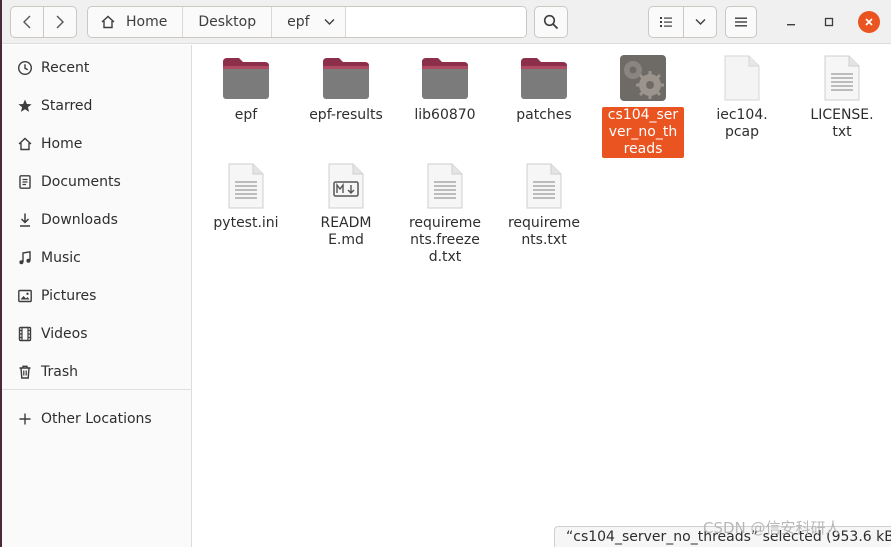 The height and width of the screenshot is (547, 891). I want to click on file-item-iec104-pcap: iec104.pcap, so click(742, 97).